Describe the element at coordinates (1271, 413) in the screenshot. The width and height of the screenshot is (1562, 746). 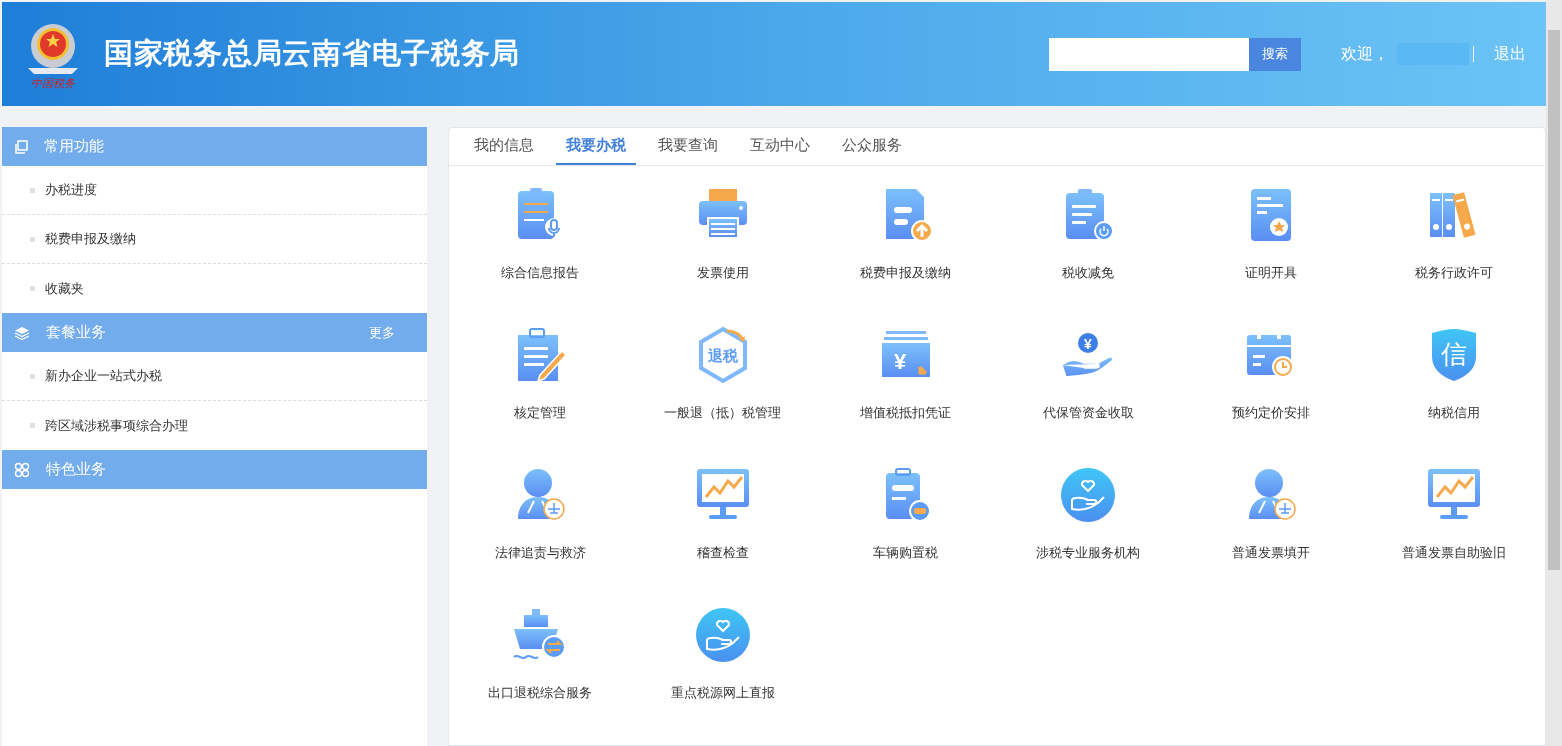
I see `service-label: 预约定价安排` at that location.